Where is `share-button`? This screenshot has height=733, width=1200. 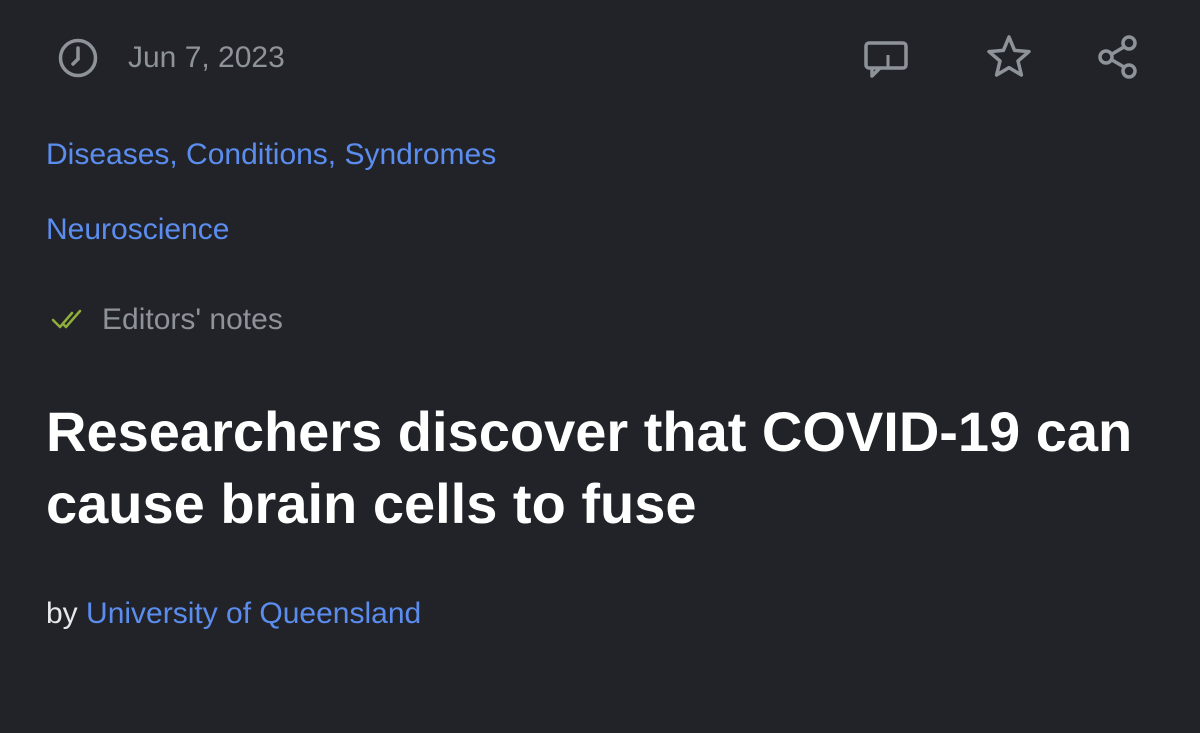 share-button is located at coordinates (1118, 57).